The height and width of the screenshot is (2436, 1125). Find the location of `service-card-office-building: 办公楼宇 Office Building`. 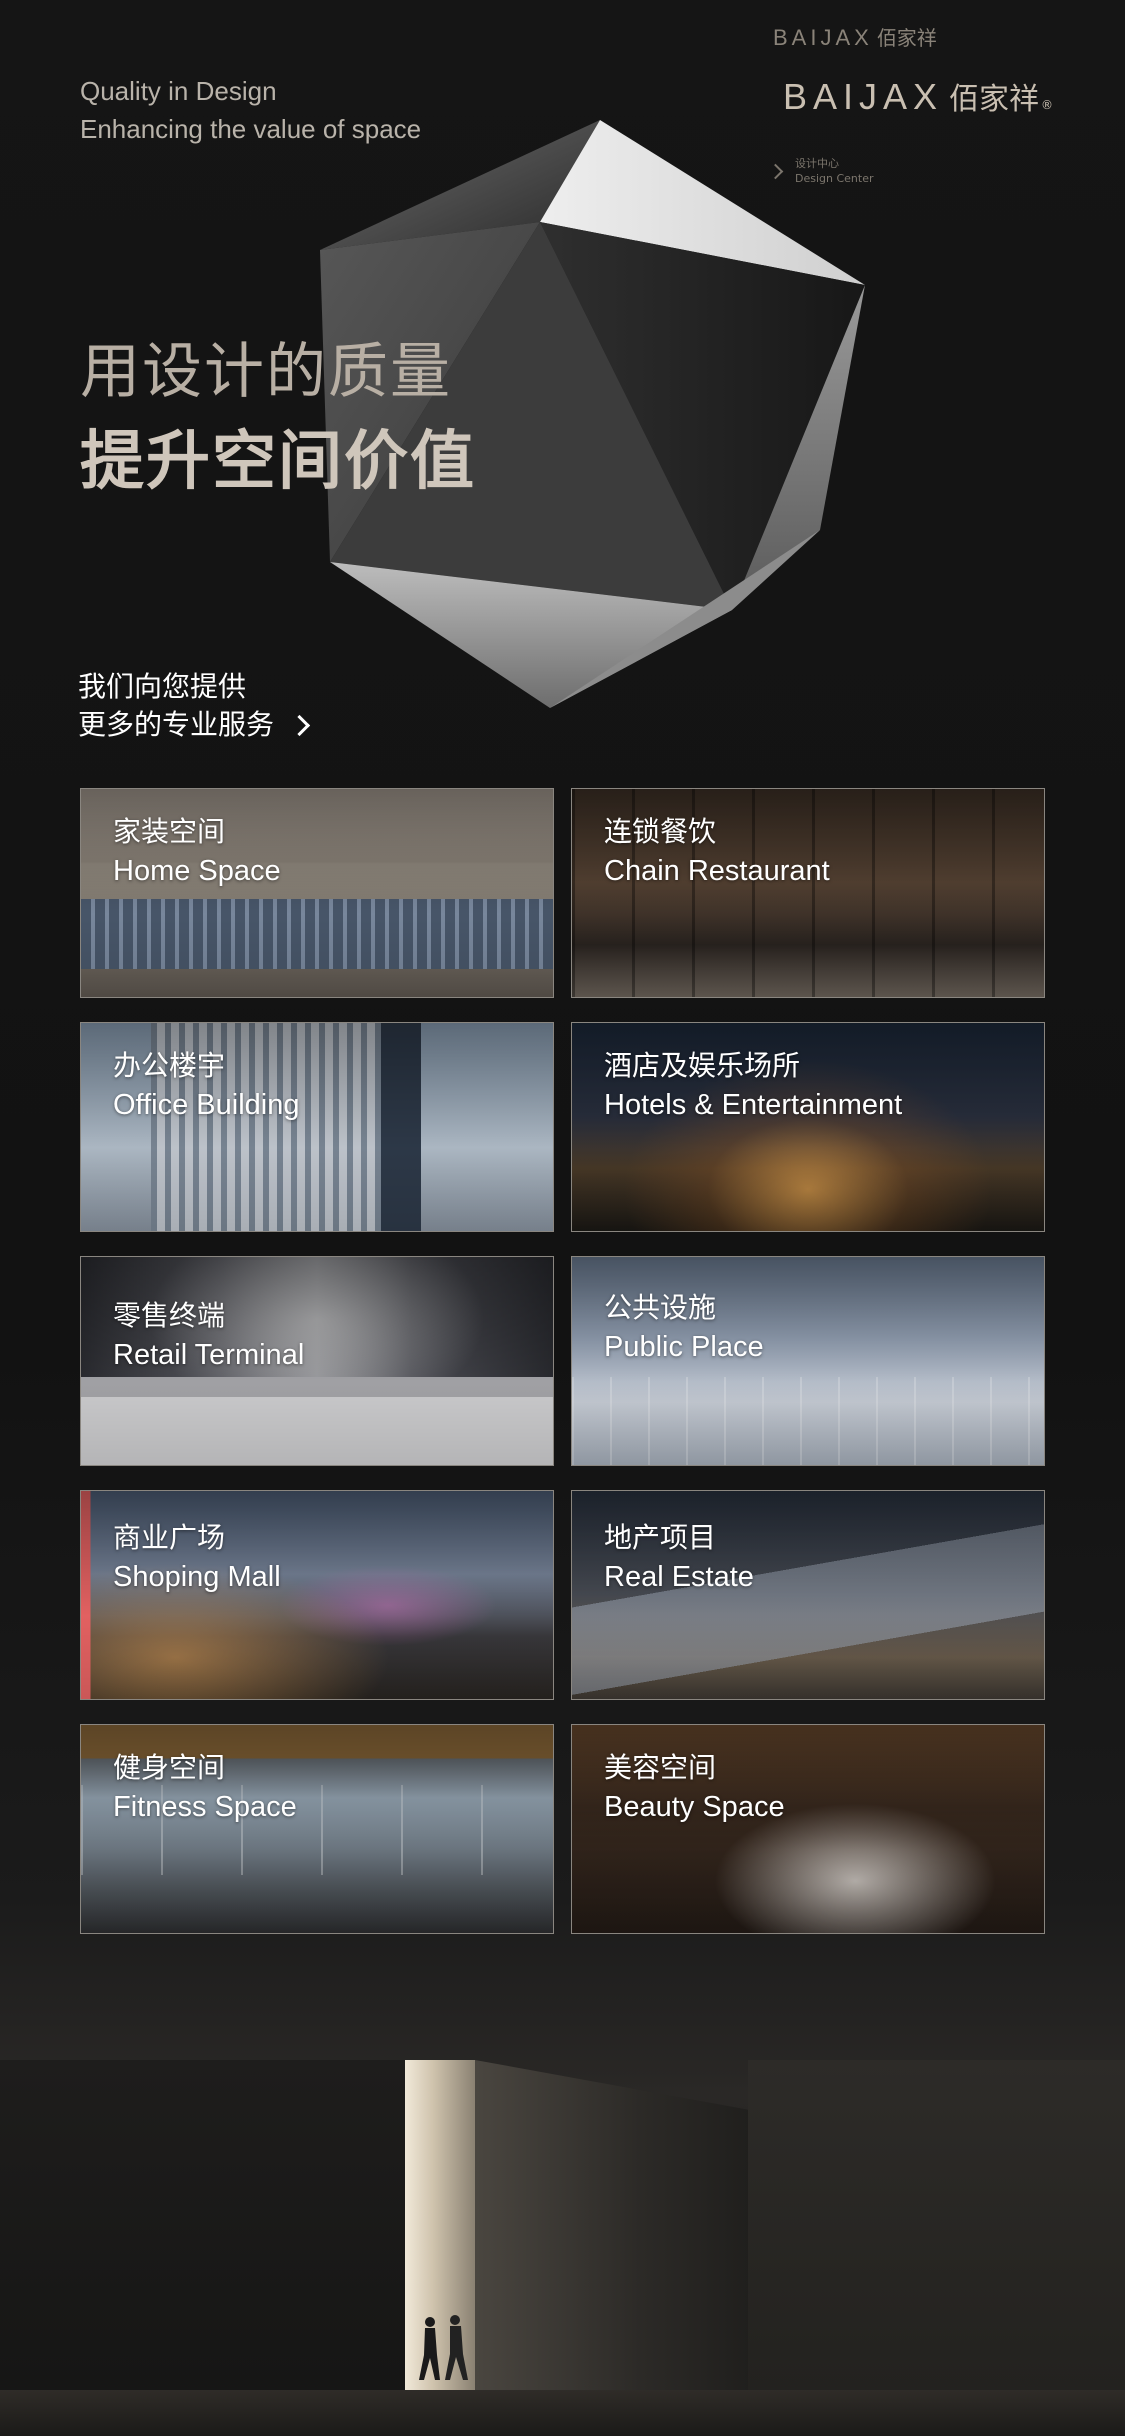

service-card-office-building: 办公楼宇 Office Building is located at coordinates (317, 1127).